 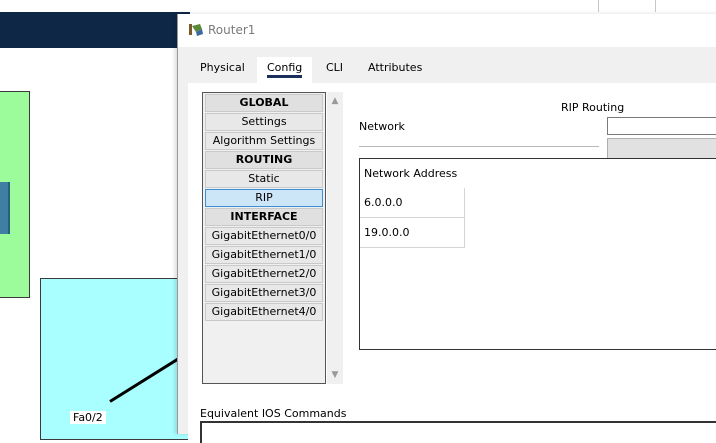 I want to click on menu-scrollbar: ▲ ▼, so click(x=335, y=238).